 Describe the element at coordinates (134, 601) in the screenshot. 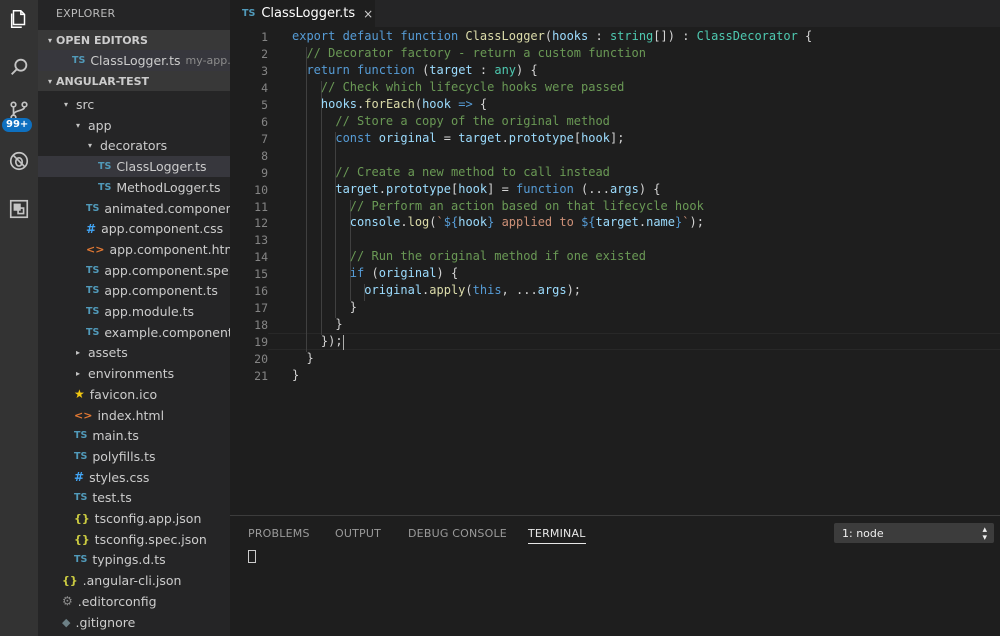

I see `tree-item: ⚙ .editorconfig` at that location.